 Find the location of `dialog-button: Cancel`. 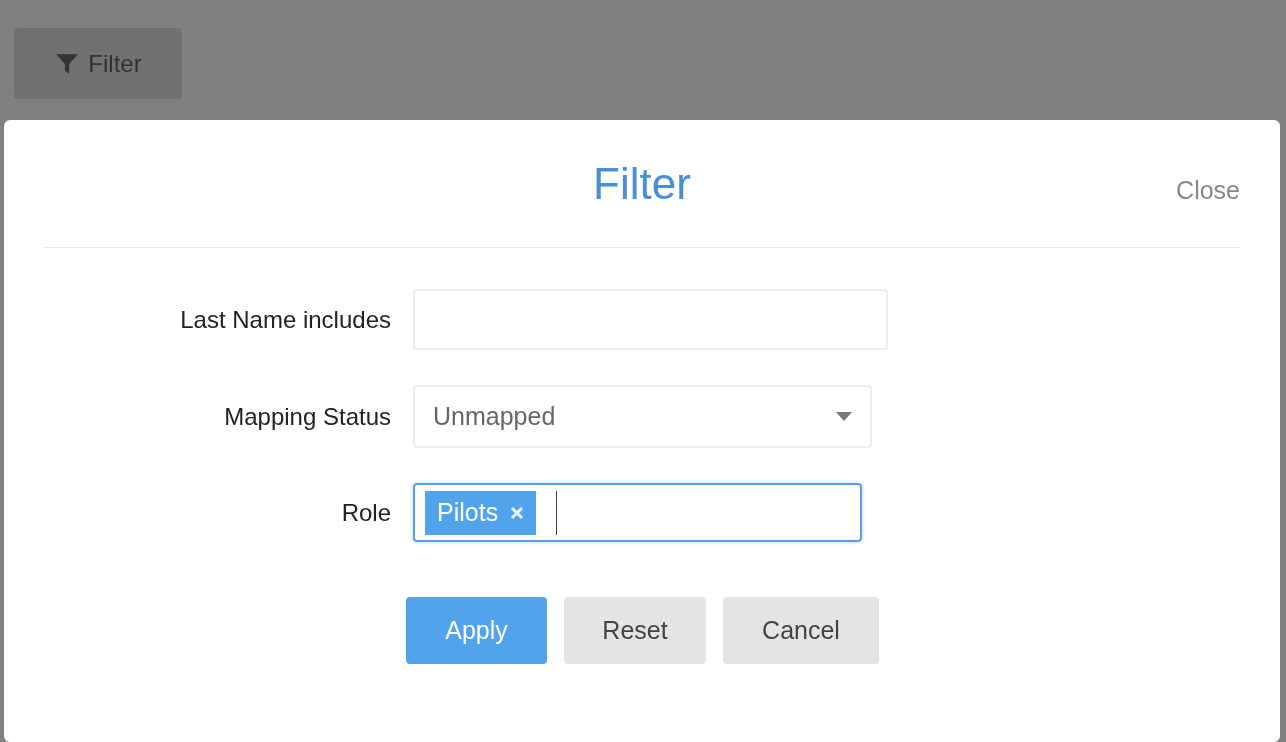

dialog-button: Cancel is located at coordinates (801, 630).